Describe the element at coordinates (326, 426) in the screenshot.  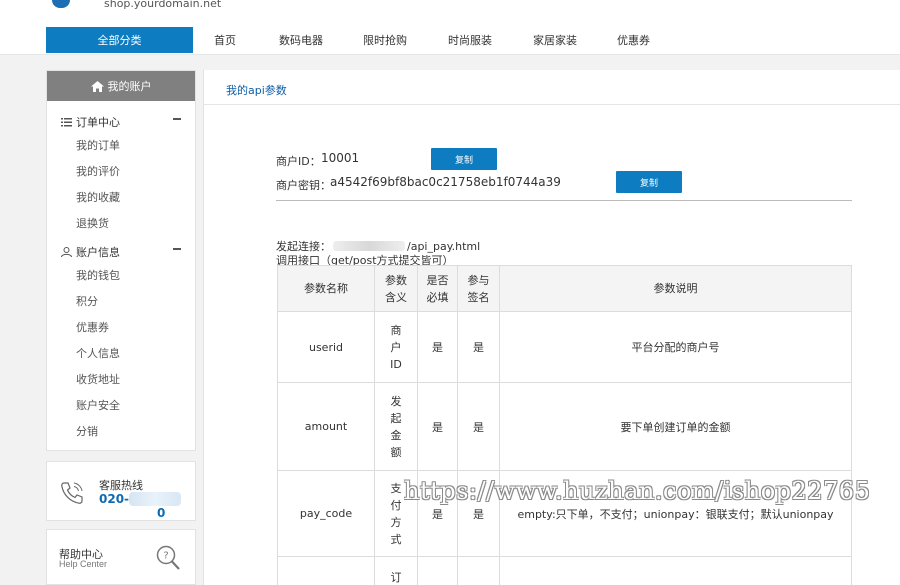
I see `param-name: amount` at that location.